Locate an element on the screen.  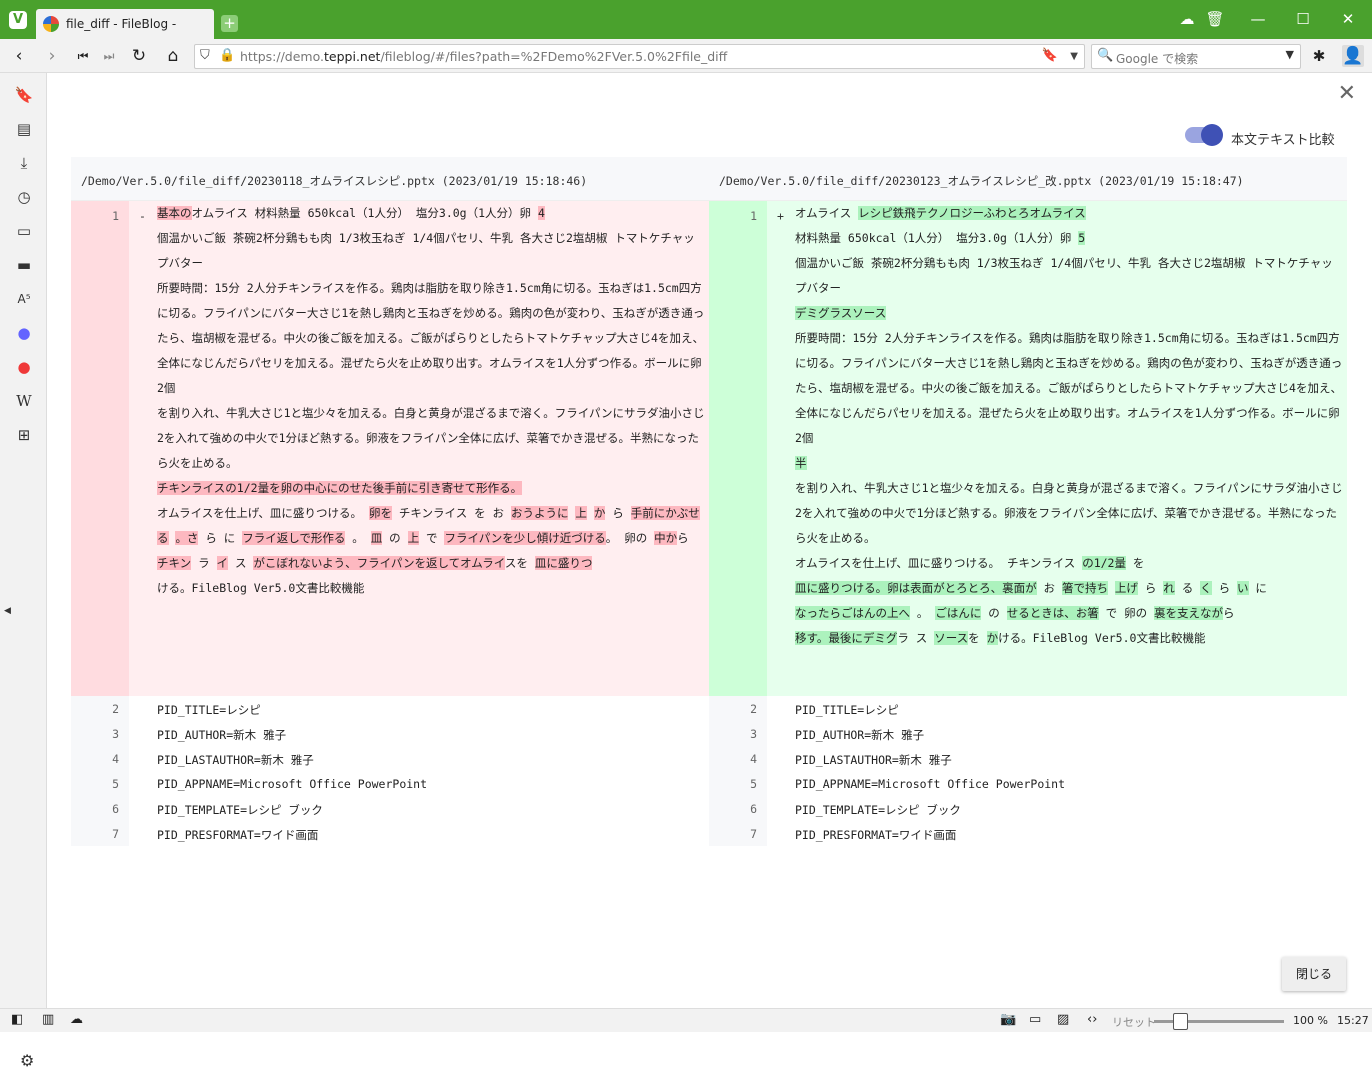
changed-segment: 。さ is located at coordinates (187, 538).